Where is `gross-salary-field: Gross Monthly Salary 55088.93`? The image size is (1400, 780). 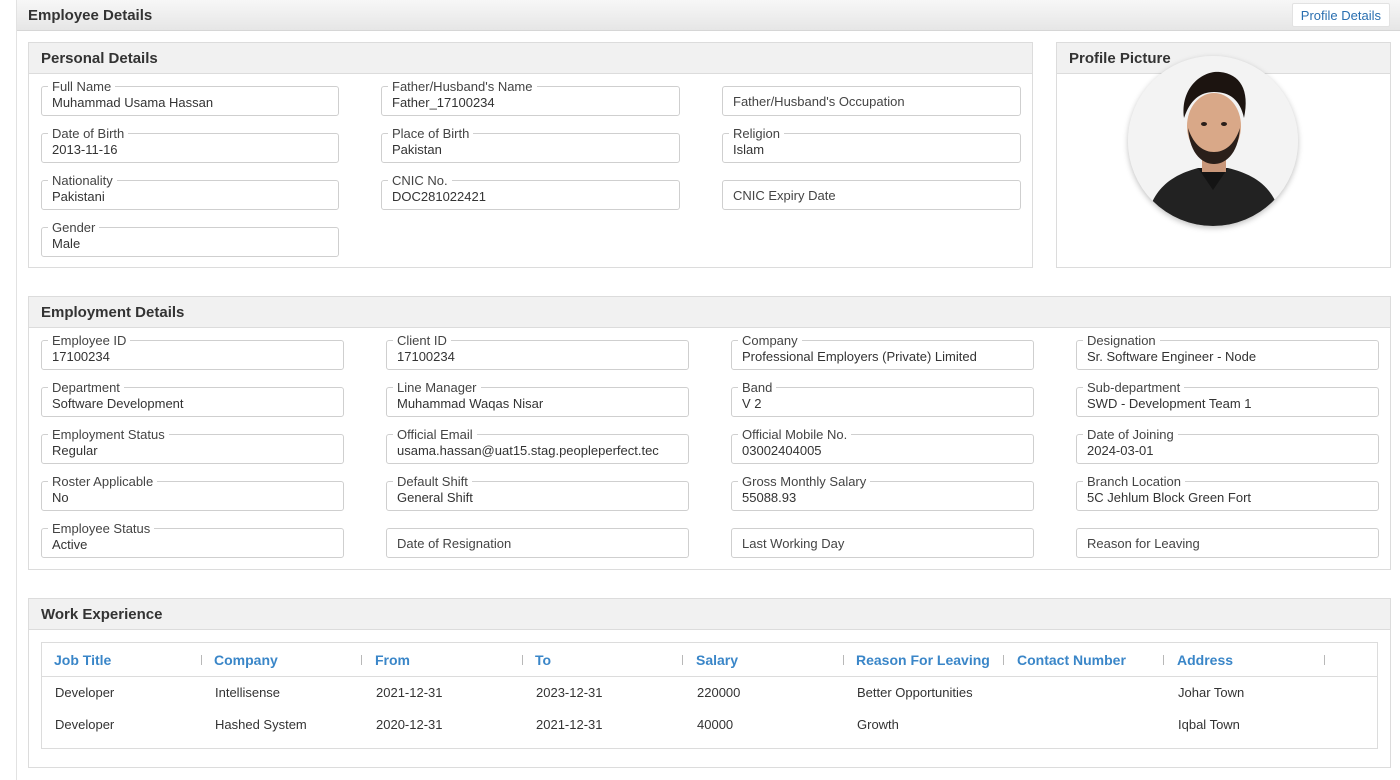
gross-salary-field: Gross Monthly Salary 55088.93 is located at coordinates (882, 492).